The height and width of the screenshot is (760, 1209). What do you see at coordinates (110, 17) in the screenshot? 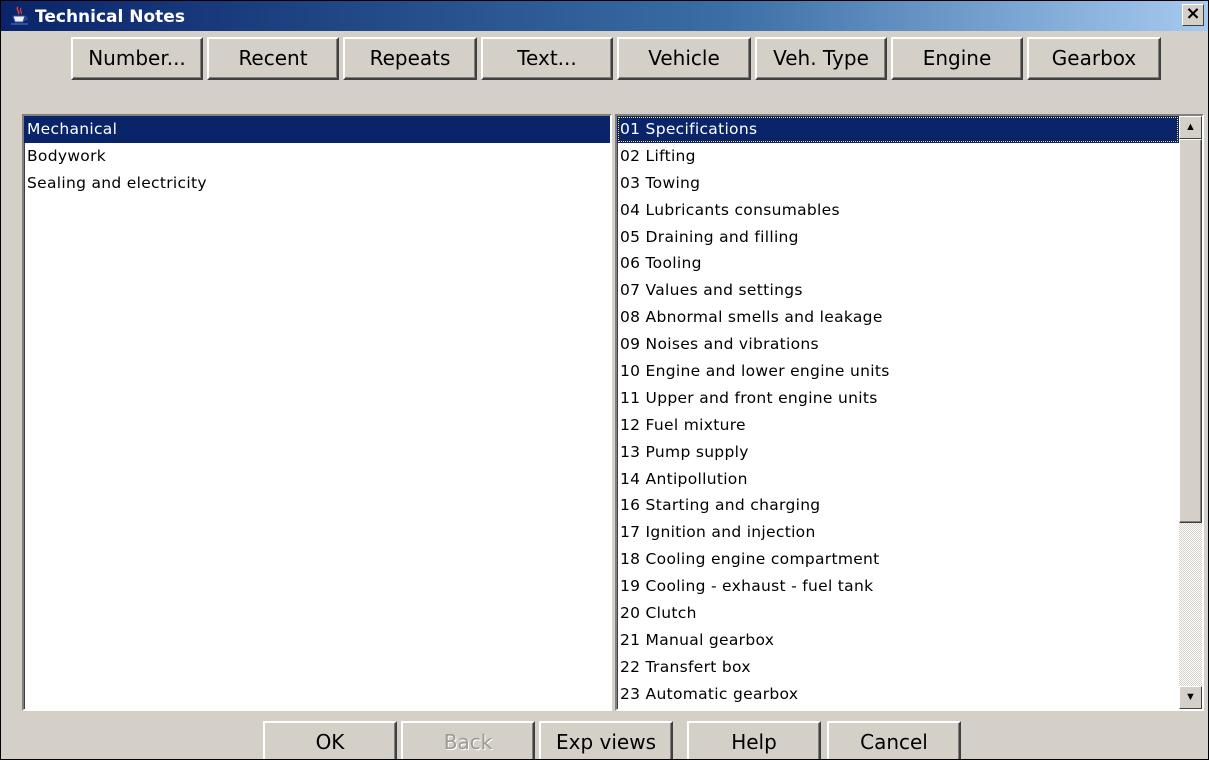
I see `window-title: Technical Notes` at bounding box center [110, 17].